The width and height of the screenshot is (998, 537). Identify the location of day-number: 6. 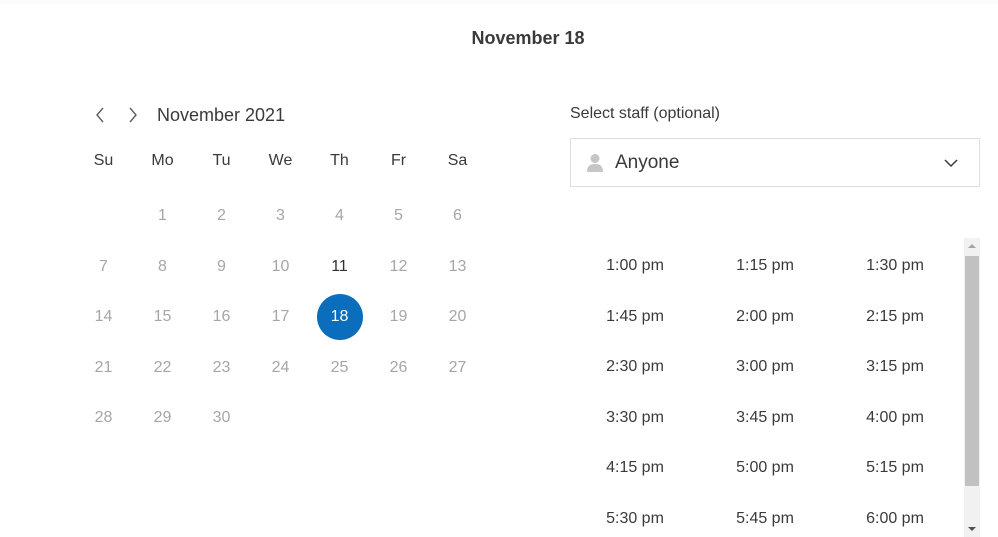
(457, 216).